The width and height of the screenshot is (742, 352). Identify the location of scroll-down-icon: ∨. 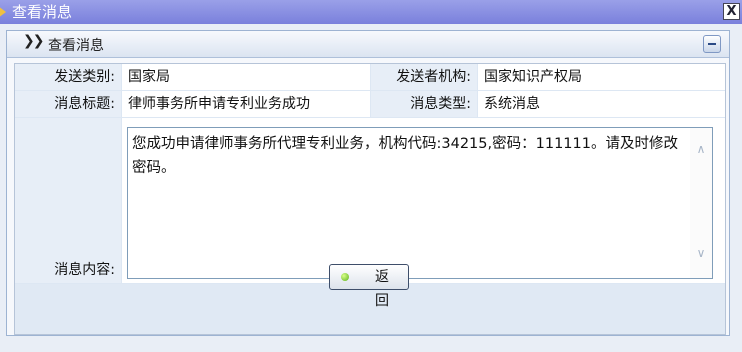
(701, 253).